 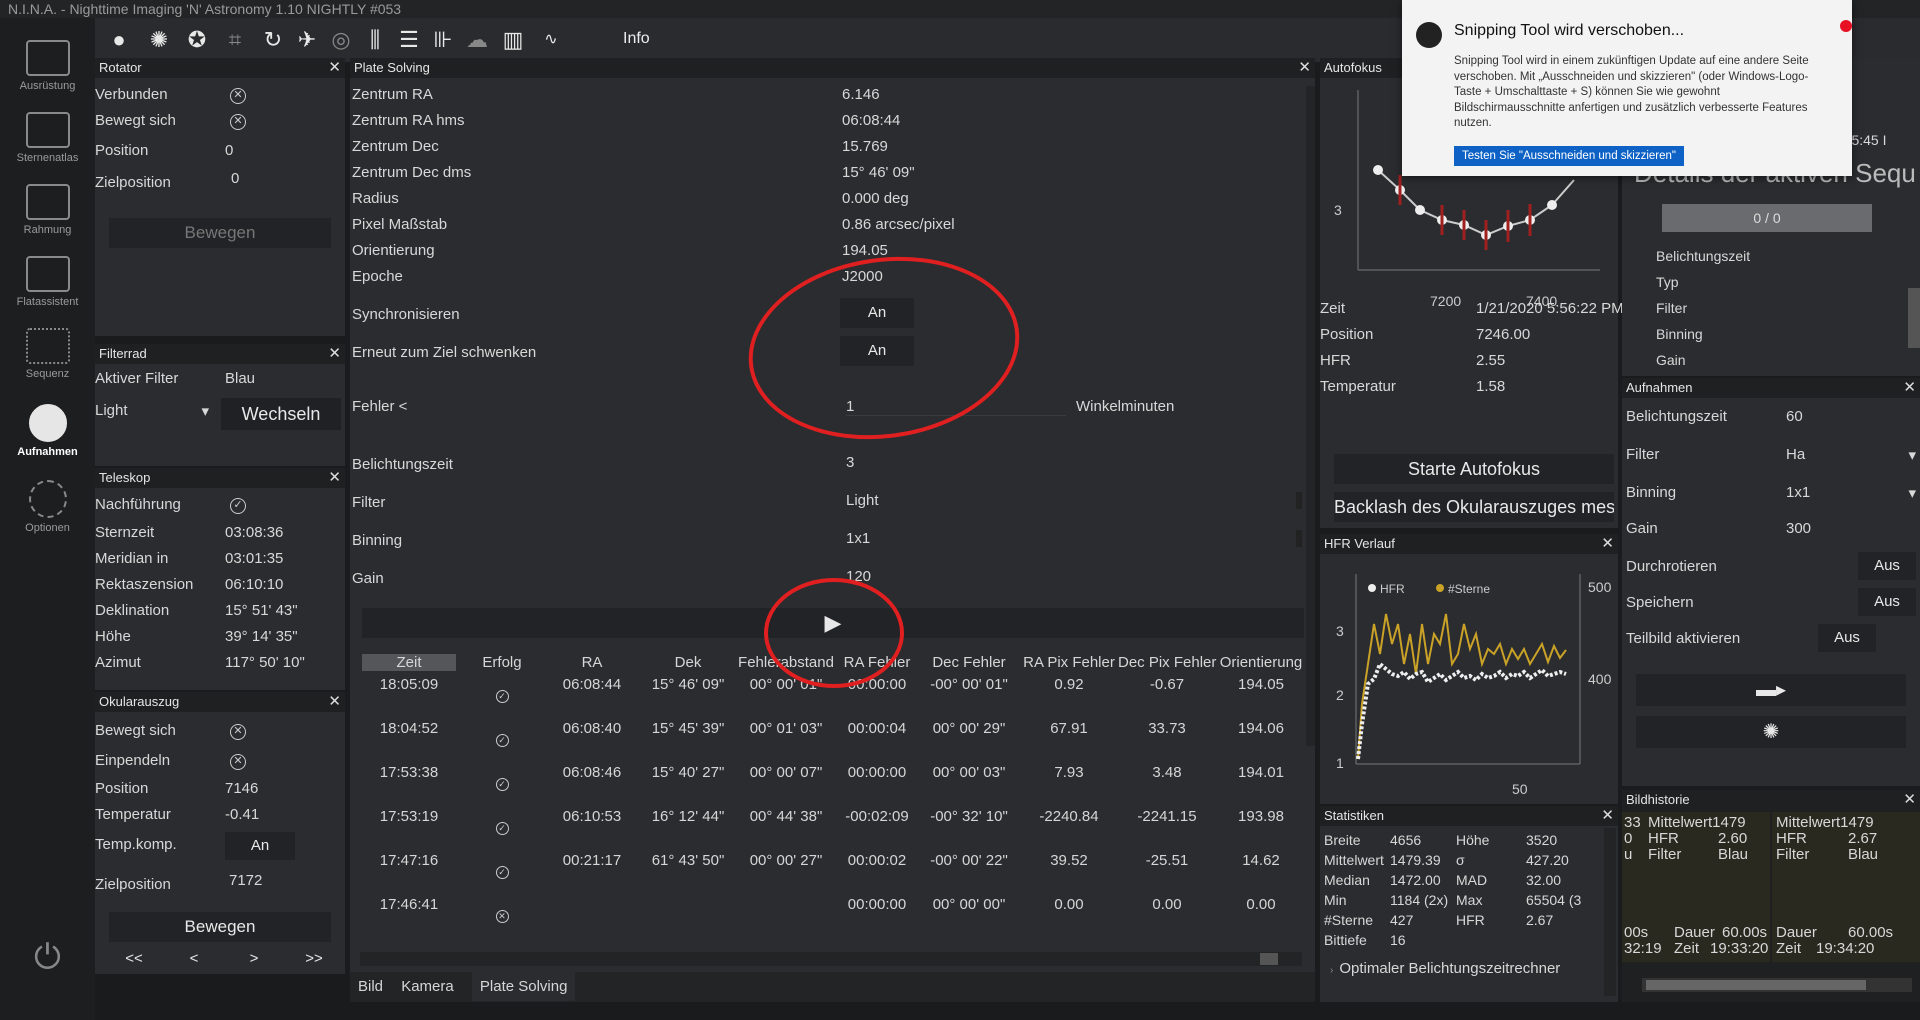 I want to click on aperture-icon: ✺, so click(x=159, y=40).